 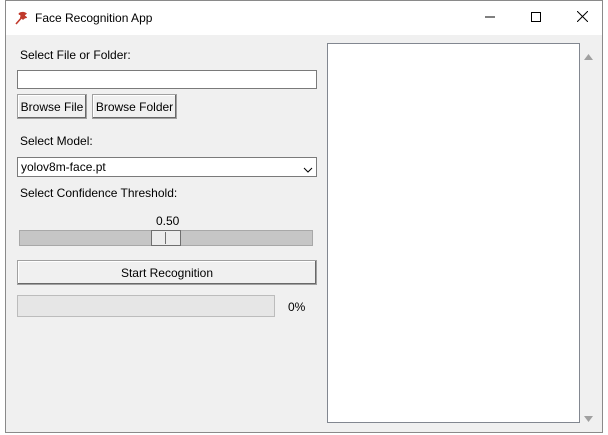 I want to click on model-select: yolov8m-face.pt, so click(x=167, y=167).